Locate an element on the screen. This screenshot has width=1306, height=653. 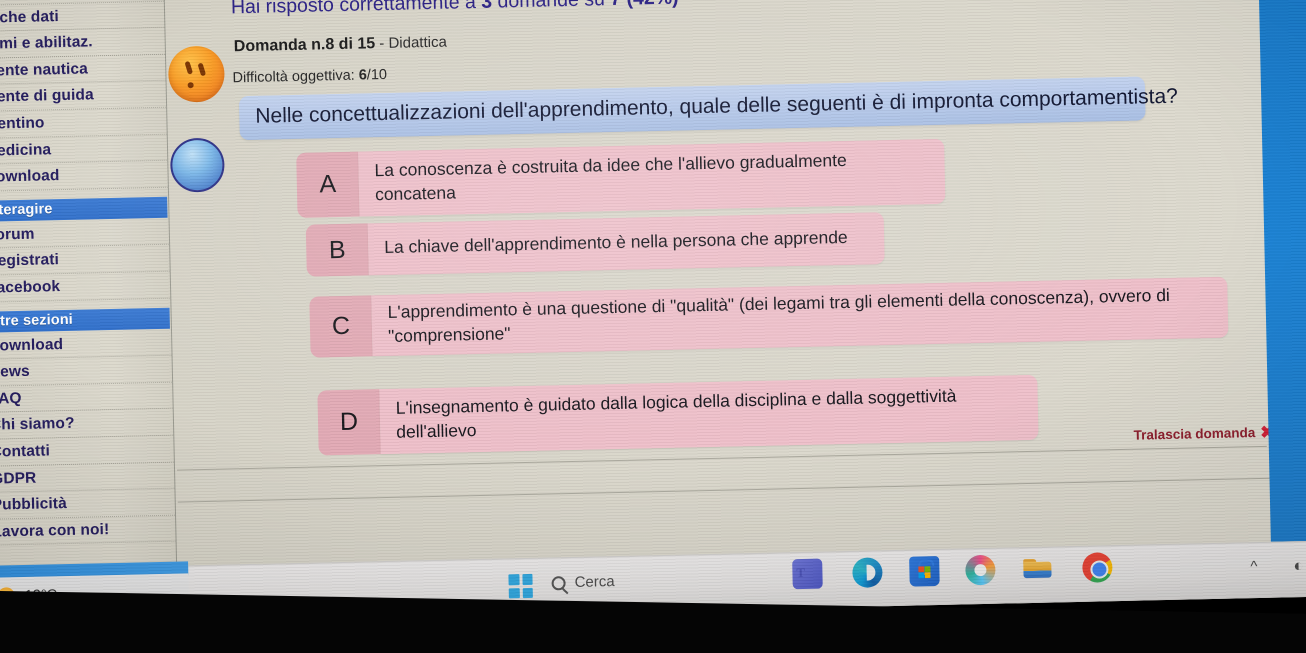
sidebar-item-label: Facebook is located at coordinates (30, 287).